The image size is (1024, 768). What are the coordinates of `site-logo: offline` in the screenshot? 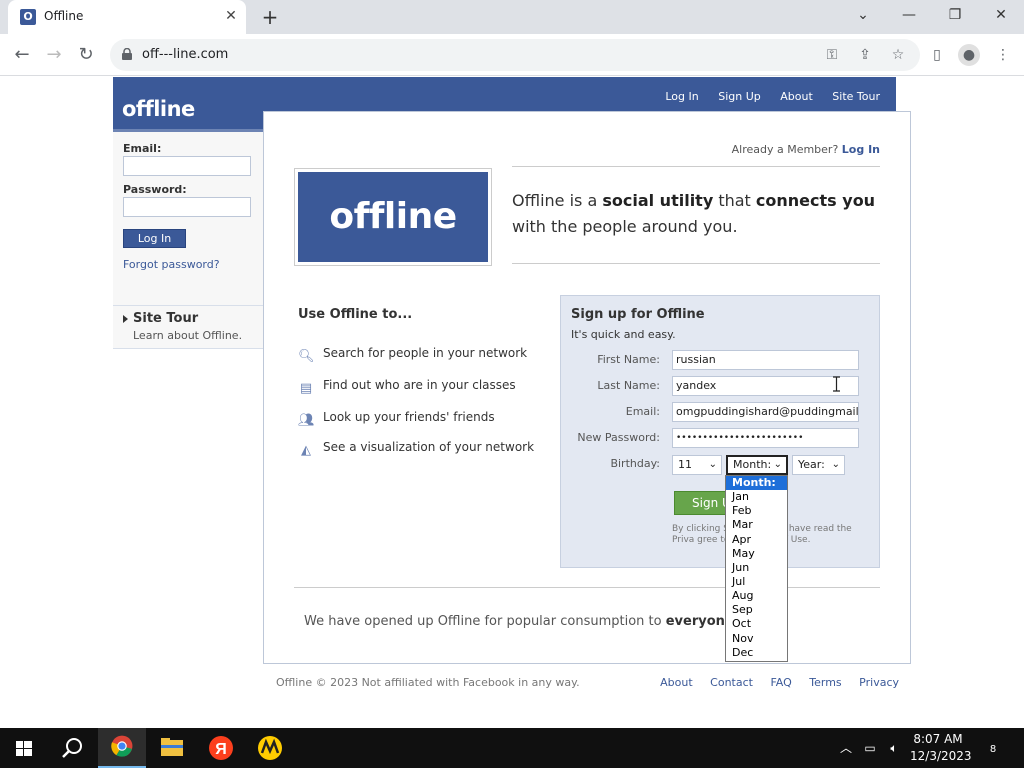 It's located at (158, 109).